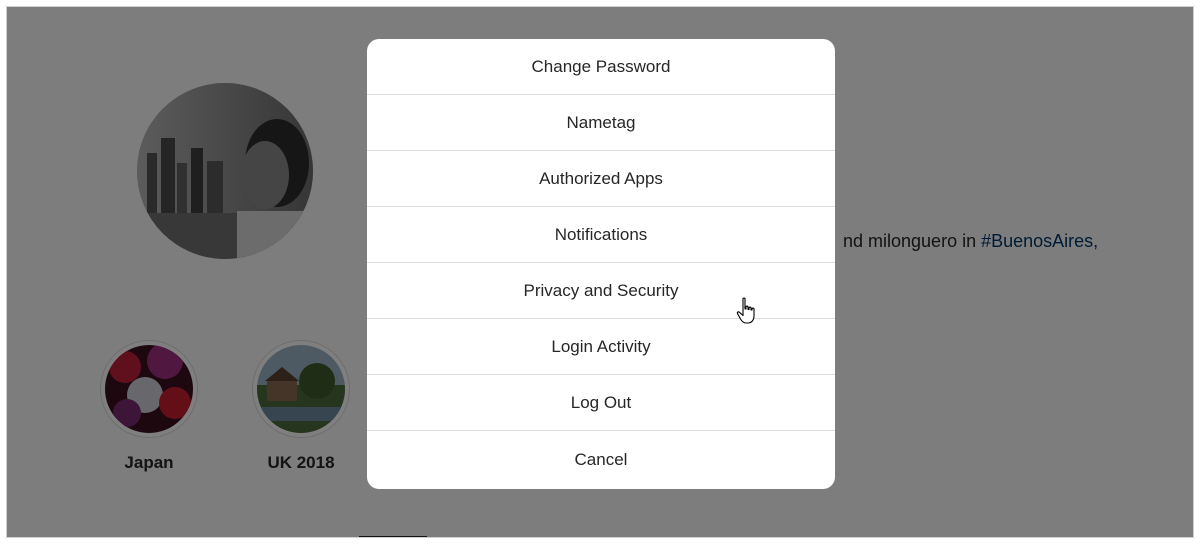  Describe the element at coordinates (745, 310) in the screenshot. I see `hand-pointer-icon` at that location.